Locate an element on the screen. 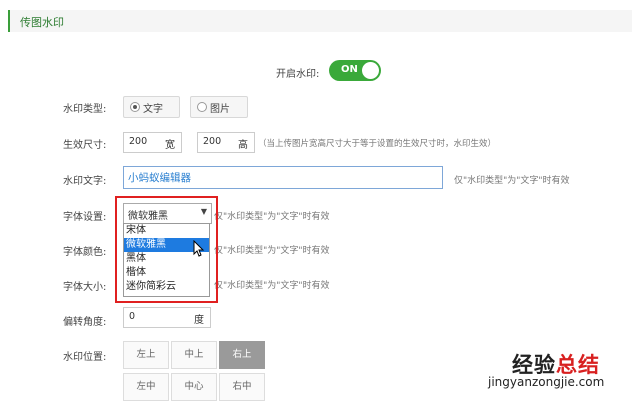 Image resolution: width=640 pixels, height=401 pixels. type-radio-image: 图片 is located at coordinates (219, 107).